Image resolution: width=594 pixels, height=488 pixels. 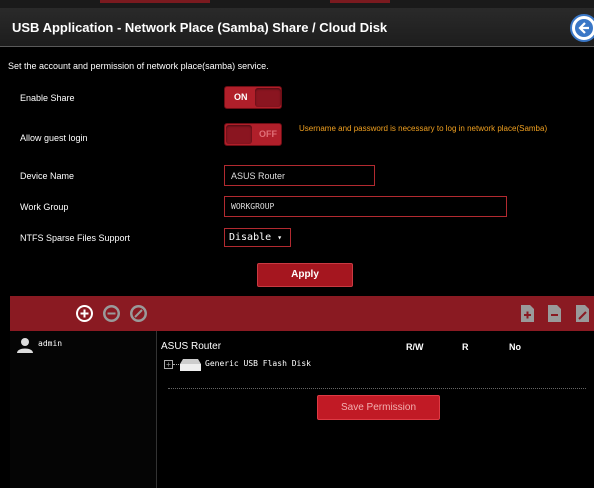 I want to click on column-rw: R/W, so click(x=415, y=347).